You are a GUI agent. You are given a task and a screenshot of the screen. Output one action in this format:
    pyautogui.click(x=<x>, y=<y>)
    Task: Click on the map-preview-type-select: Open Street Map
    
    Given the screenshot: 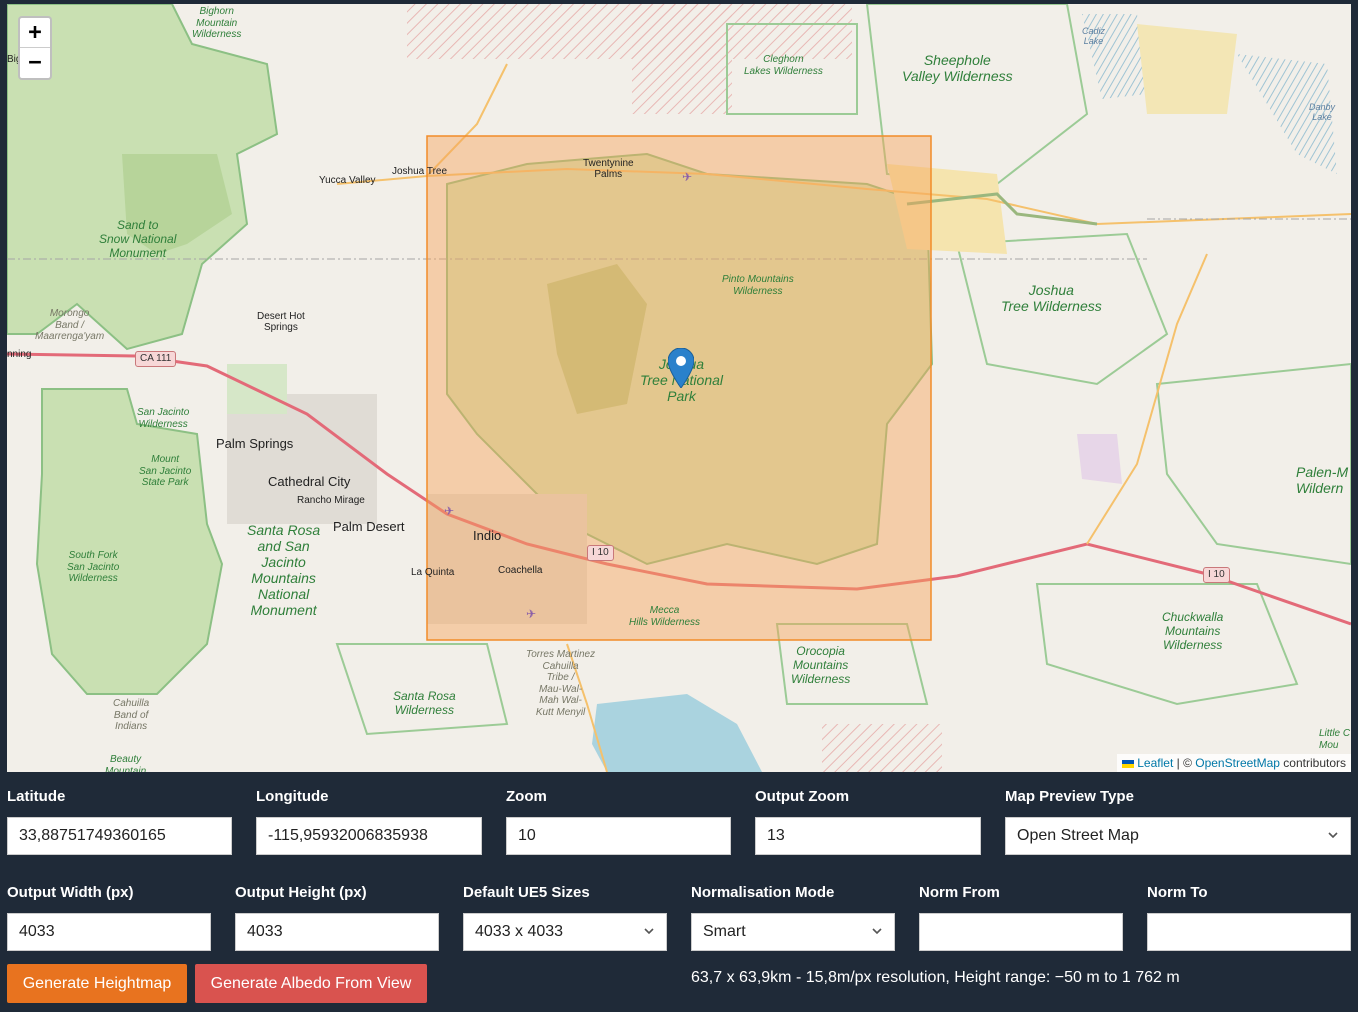 What is the action you would take?
    pyautogui.click(x=1178, y=836)
    